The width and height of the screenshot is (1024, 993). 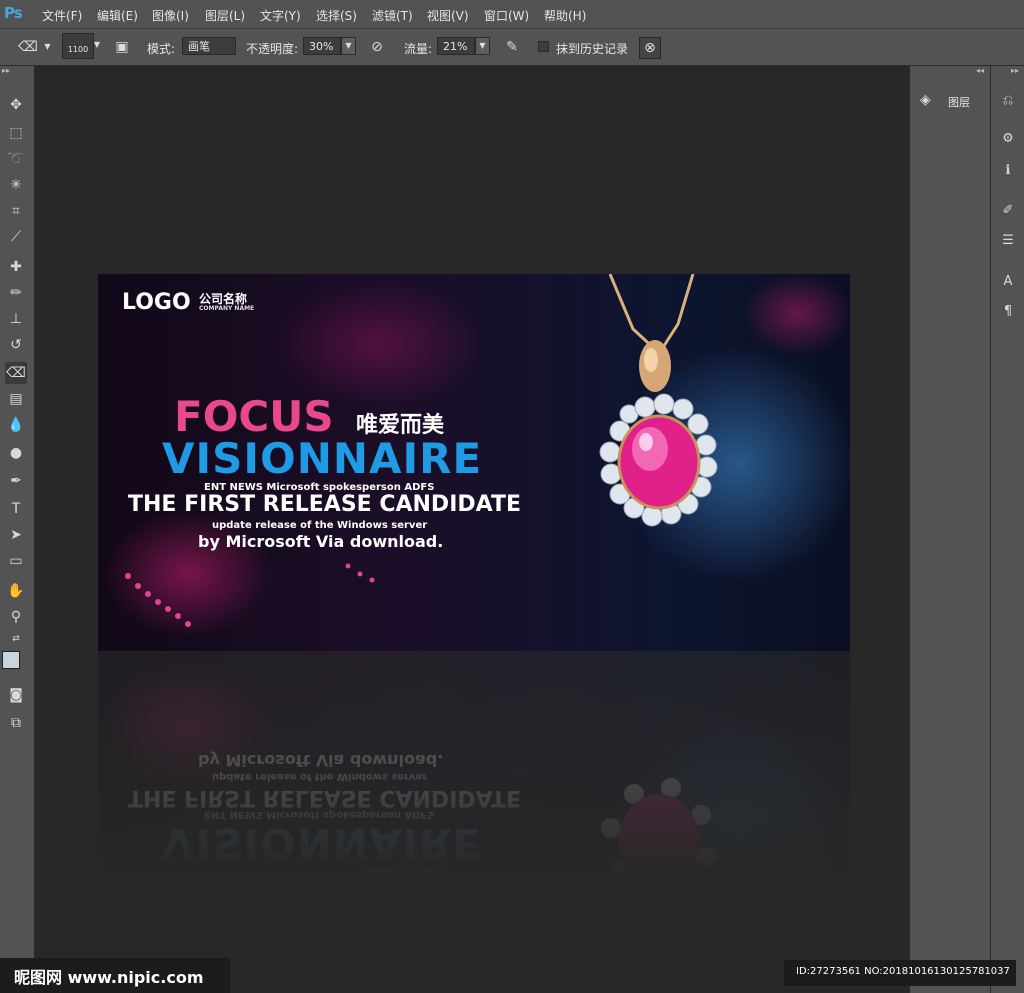 I want to click on healing-brush-icon: ✚, so click(x=16, y=267).